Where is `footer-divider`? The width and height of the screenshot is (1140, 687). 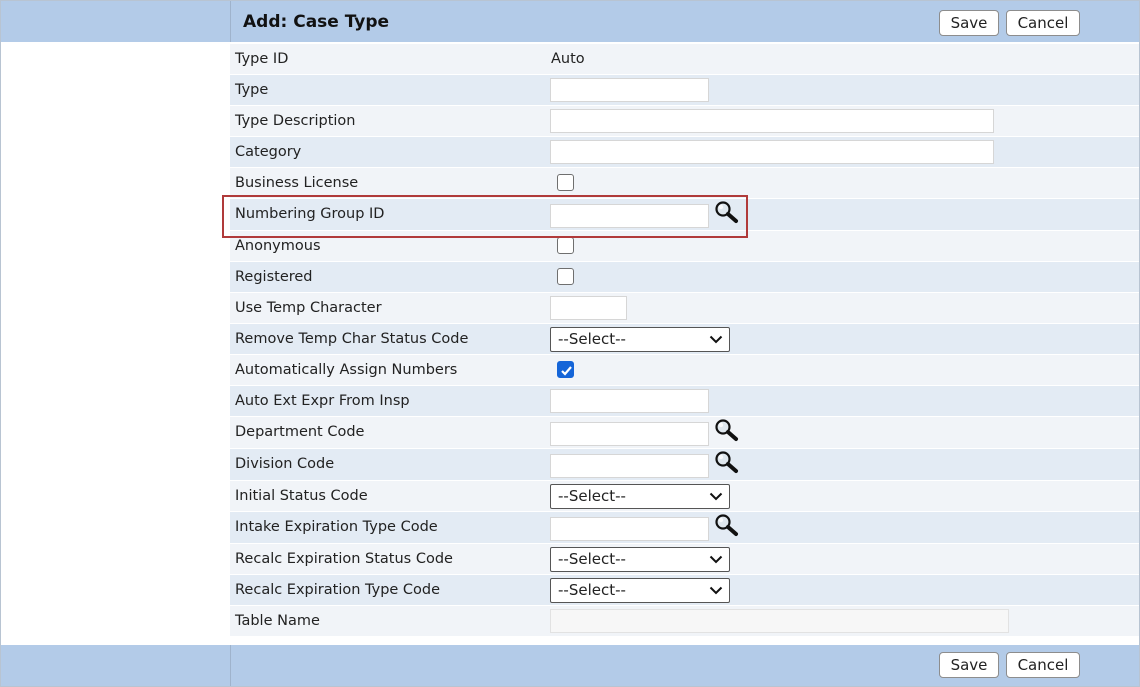
footer-divider is located at coordinates (230, 665).